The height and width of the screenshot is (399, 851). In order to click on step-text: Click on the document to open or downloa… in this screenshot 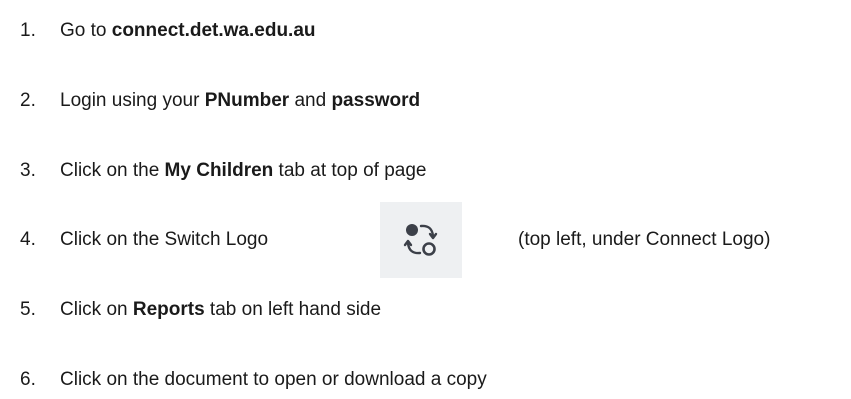, I will do `click(273, 380)`.